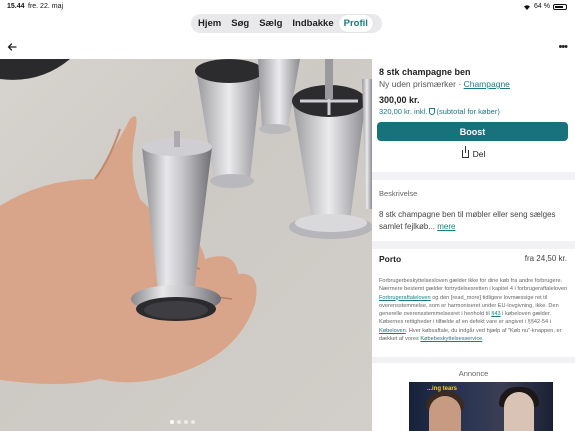 The image size is (575, 431). Describe the element at coordinates (182, 422) in the screenshot. I see `photo-pagination` at that location.